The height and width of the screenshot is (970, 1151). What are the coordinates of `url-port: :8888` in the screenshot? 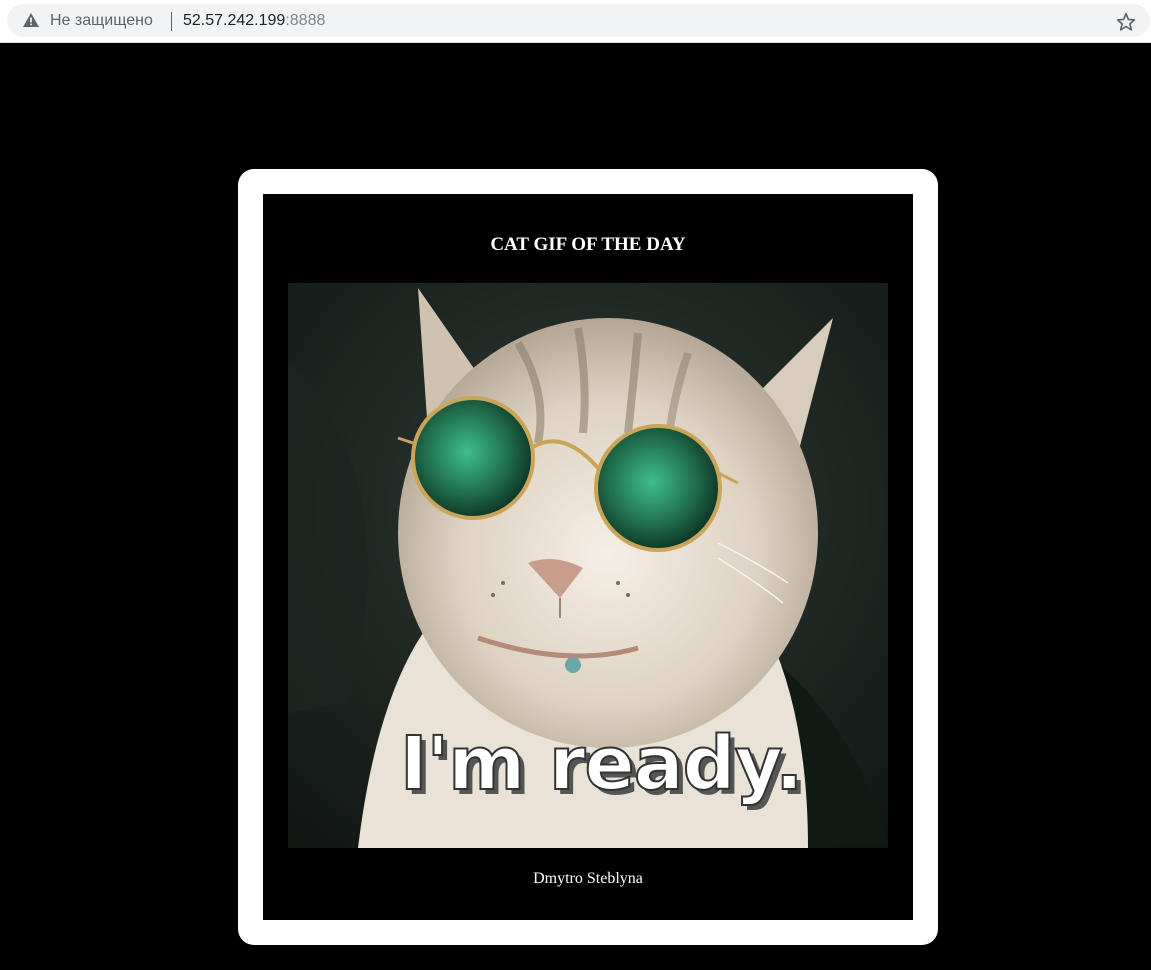 It's located at (305, 20).